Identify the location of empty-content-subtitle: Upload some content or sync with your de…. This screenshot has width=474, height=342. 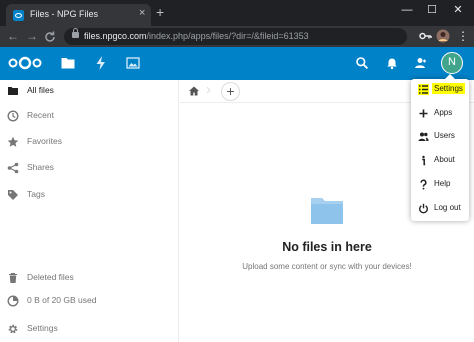
(327, 266).